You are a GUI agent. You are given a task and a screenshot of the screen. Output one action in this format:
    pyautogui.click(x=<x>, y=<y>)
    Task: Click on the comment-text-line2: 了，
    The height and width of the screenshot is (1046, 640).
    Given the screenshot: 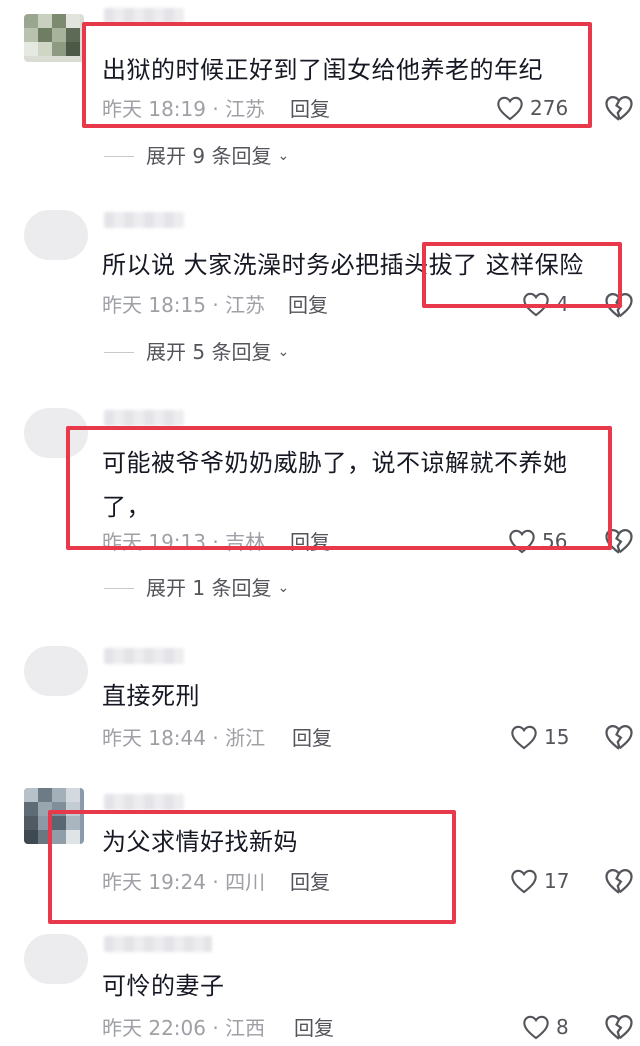 What is the action you would take?
    pyautogui.click(x=126, y=507)
    